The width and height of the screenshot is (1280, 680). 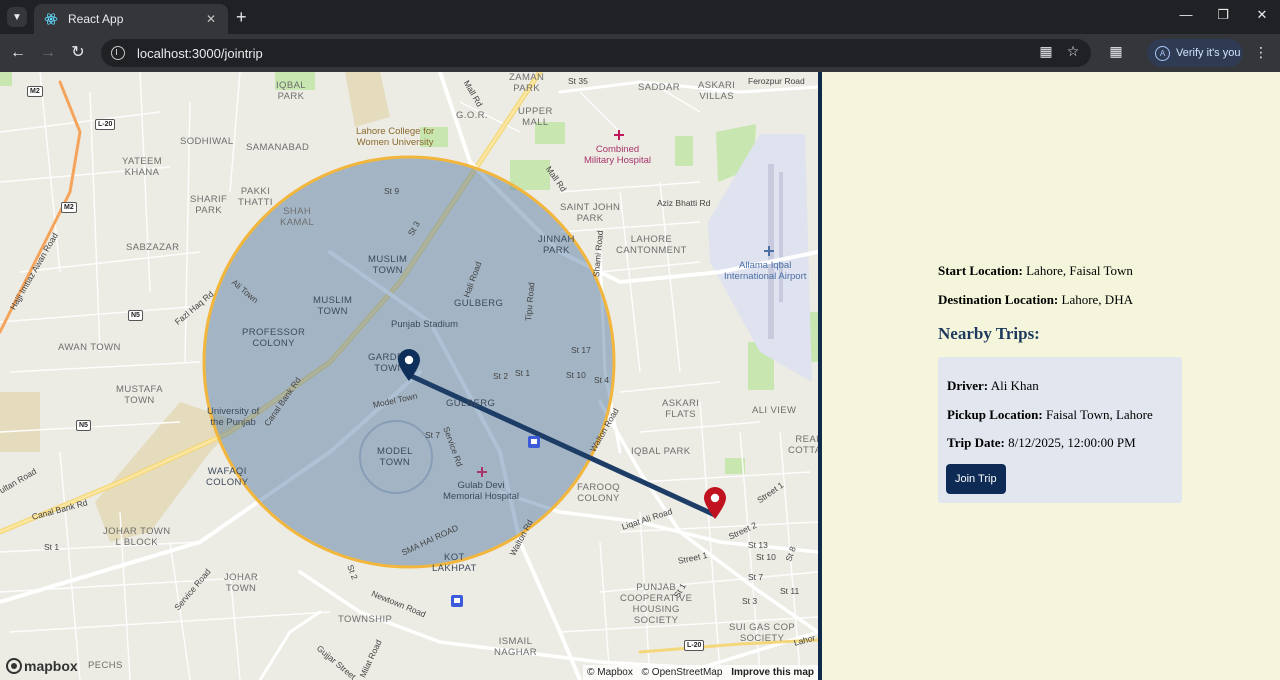 I want to click on map-label: JOHAR TOWN, so click(x=241, y=583).